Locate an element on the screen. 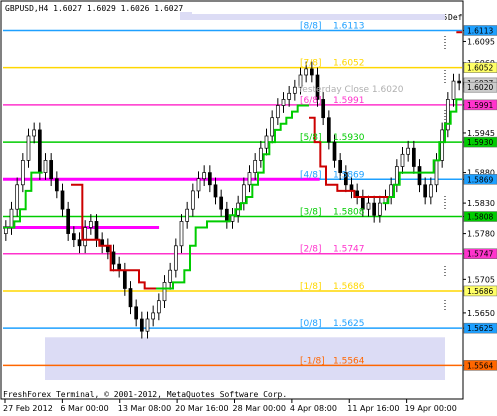 This screenshot has height=416, width=497. level-tag-7: [1/8] is located at coordinates (311, 287).